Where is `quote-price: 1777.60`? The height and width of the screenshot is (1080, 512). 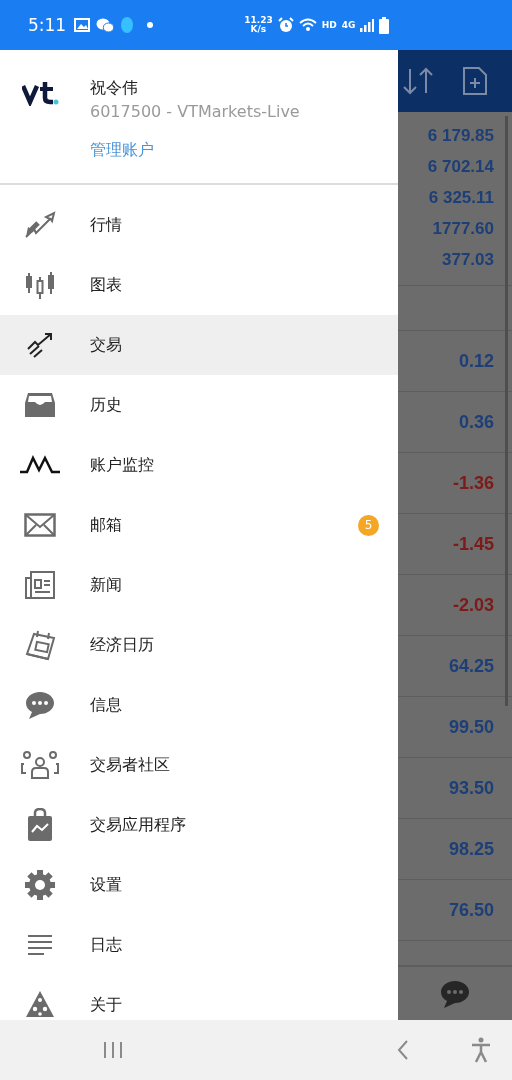
quote-price: 1777.60 is located at coordinates (463, 228).